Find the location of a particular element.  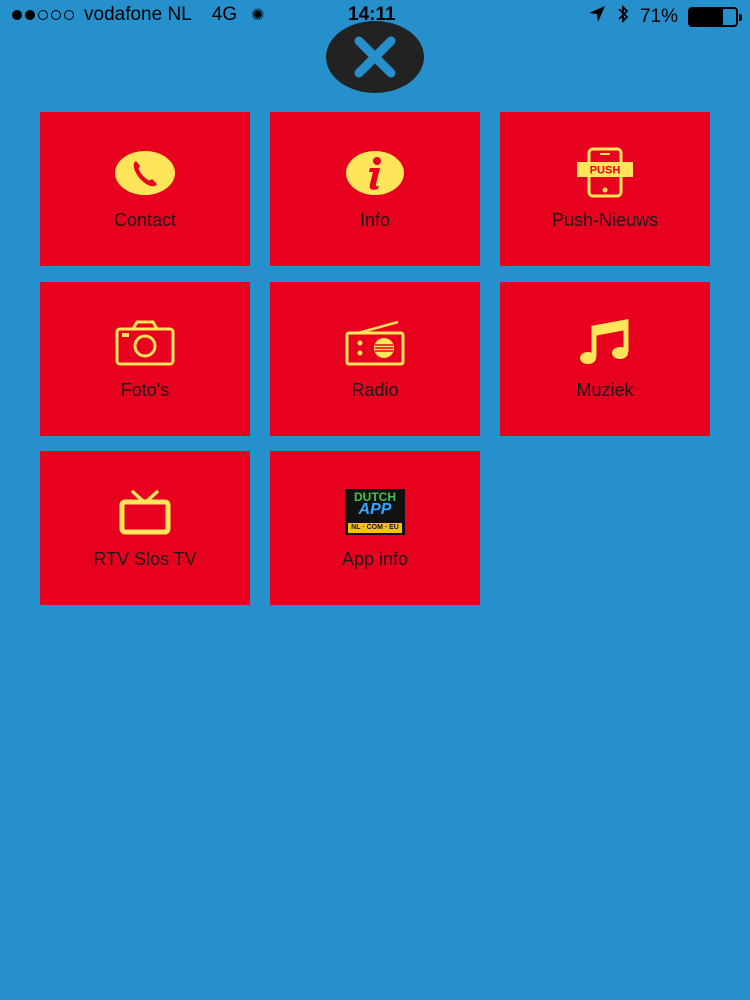

radio-icon is located at coordinates (375, 343).